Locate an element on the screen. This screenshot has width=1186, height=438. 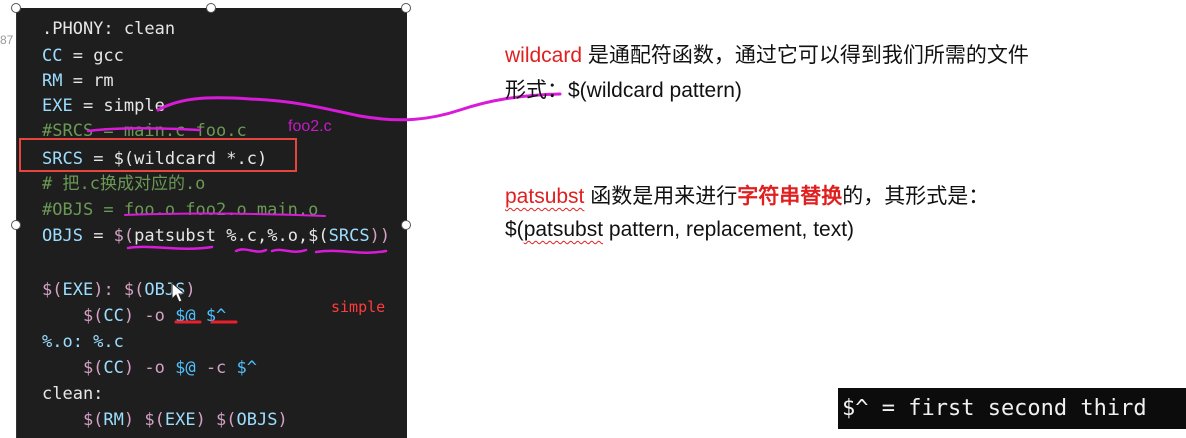
resize-handle-middle-left is located at coordinates (16, 225).